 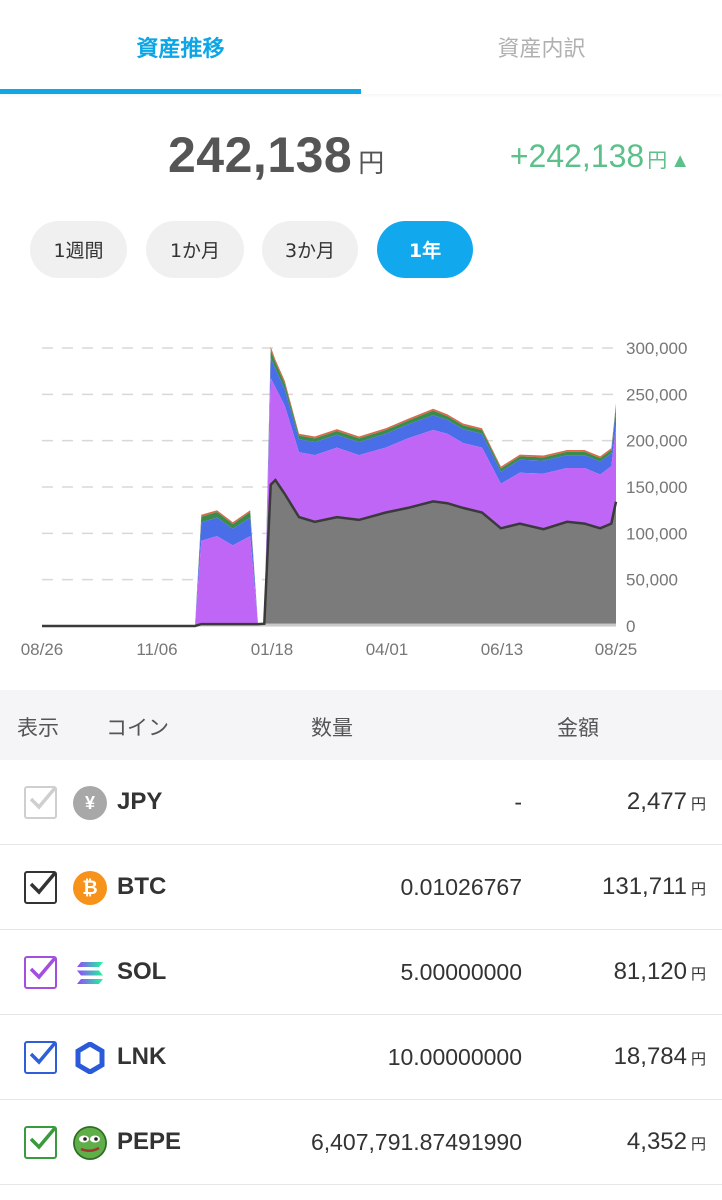 I want to click on coin-symbol: JPY, so click(x=140, y=801).